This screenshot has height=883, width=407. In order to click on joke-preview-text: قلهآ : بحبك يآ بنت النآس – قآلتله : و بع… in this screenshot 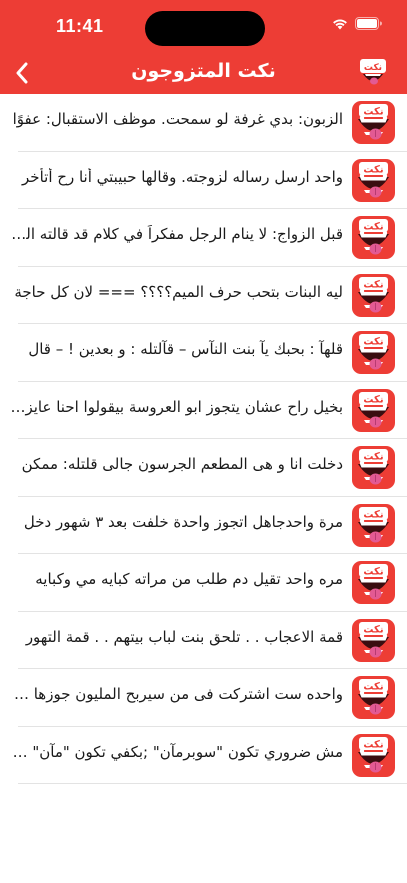, I will do `click(185, 349)`.